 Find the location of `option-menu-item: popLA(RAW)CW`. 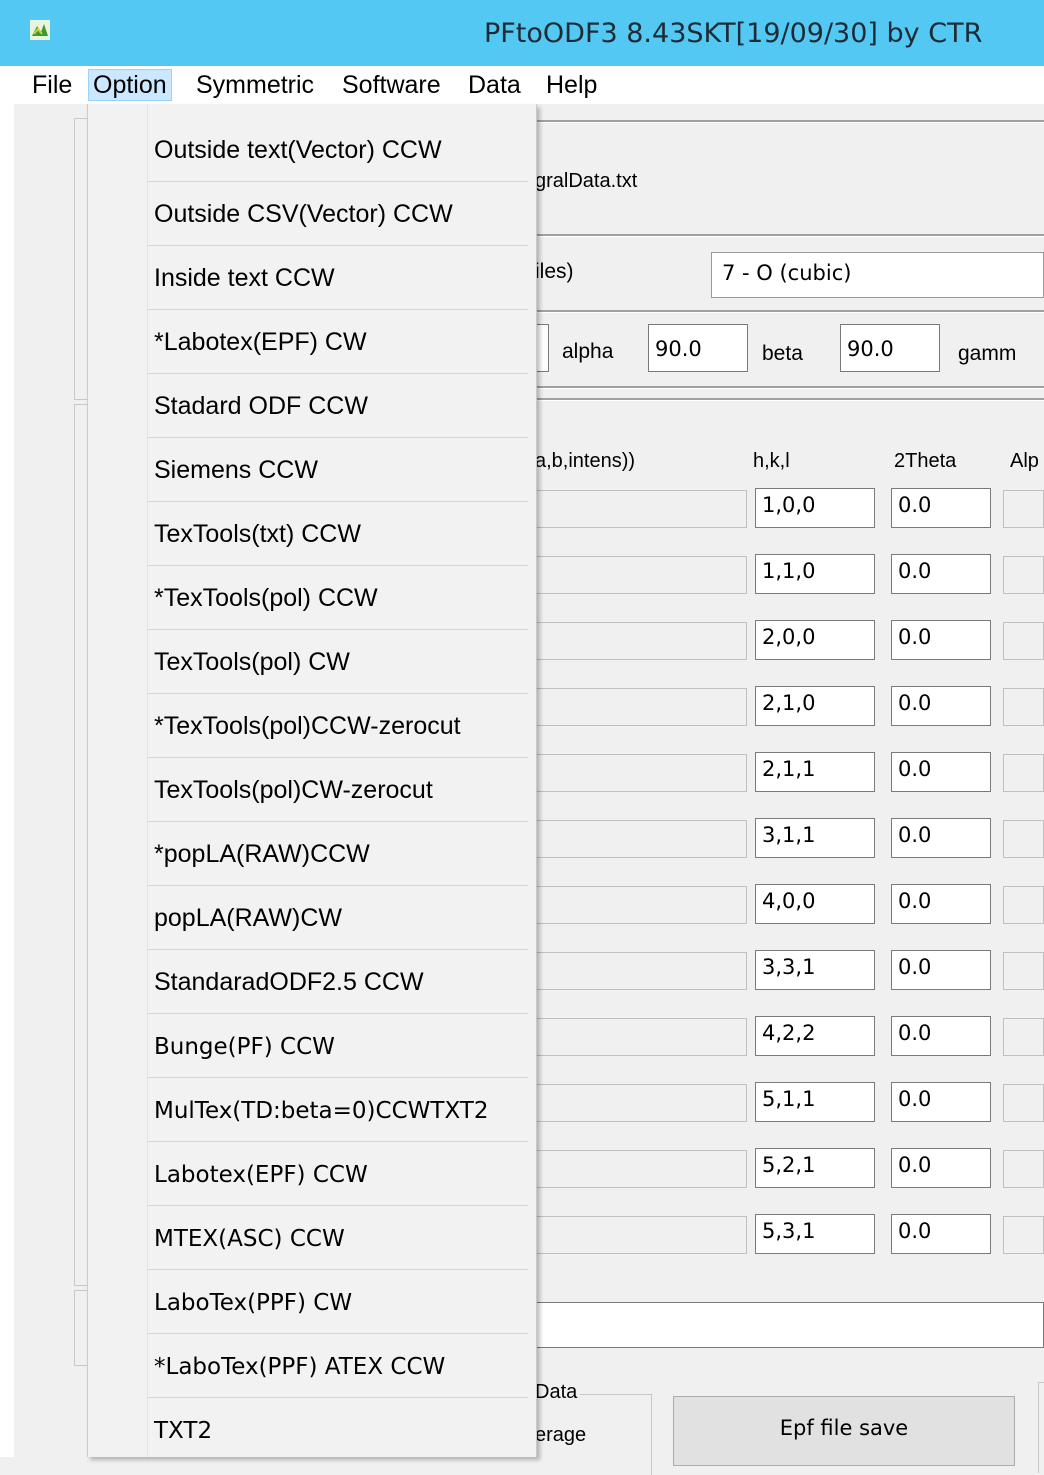

option-menu-item: popLA(RAW)CW is located at coordinates (338, 917).